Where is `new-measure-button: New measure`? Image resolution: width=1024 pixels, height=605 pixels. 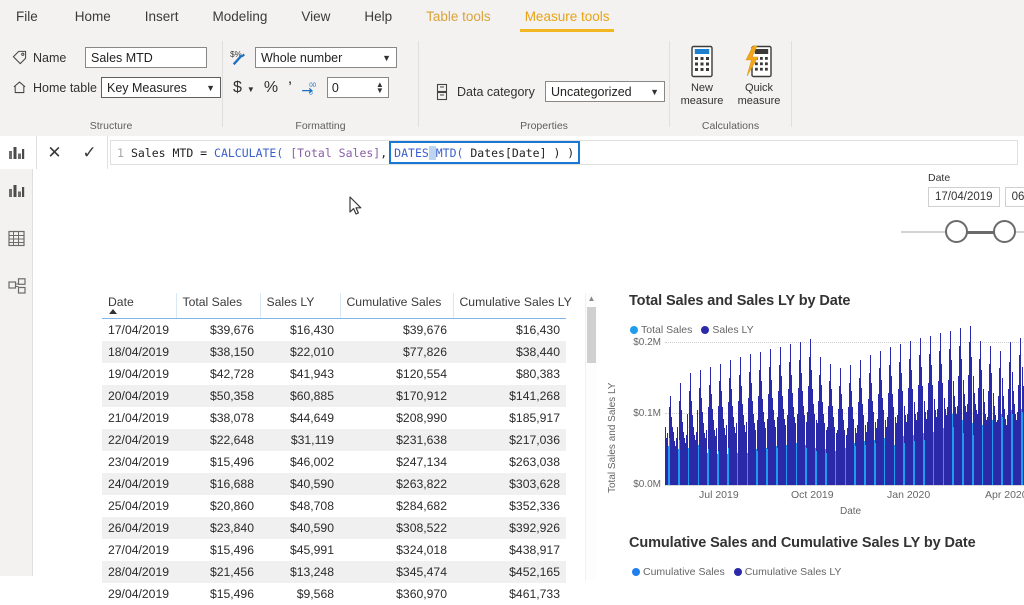 new-measure-button: New measure is located at coordinates (702, 74).